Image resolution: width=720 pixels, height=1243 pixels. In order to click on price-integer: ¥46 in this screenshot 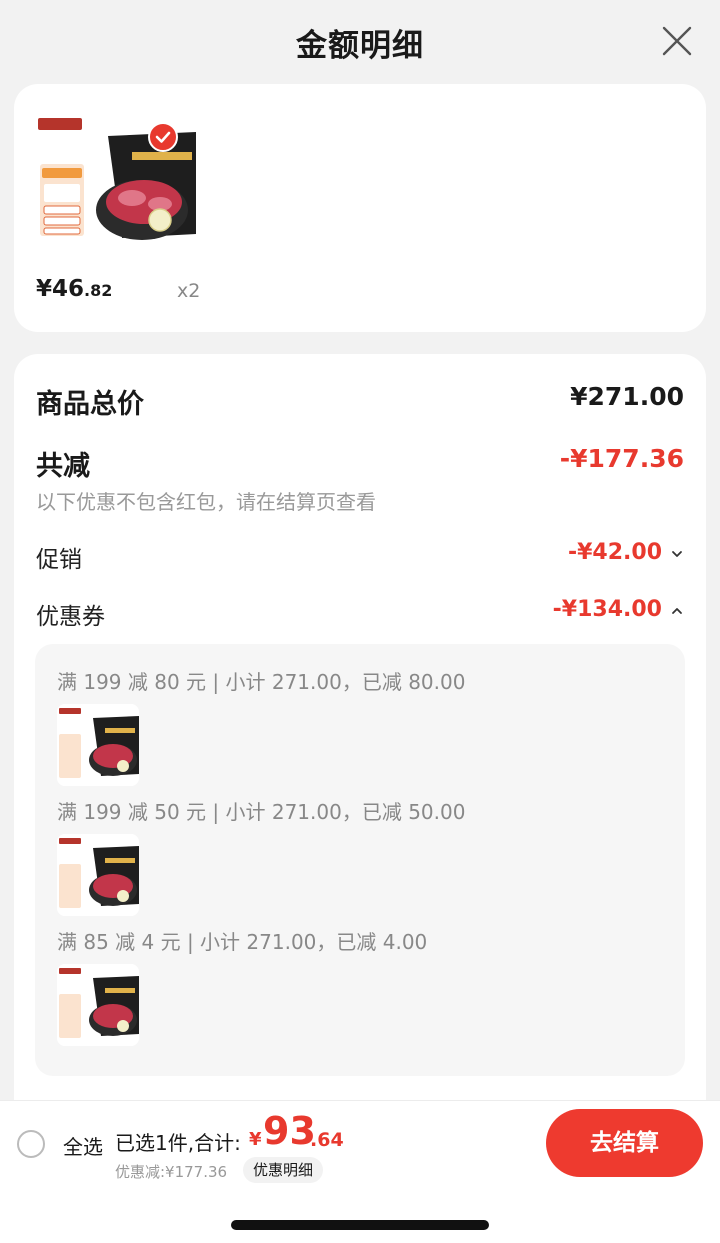, I will do `click(60, 289)`.